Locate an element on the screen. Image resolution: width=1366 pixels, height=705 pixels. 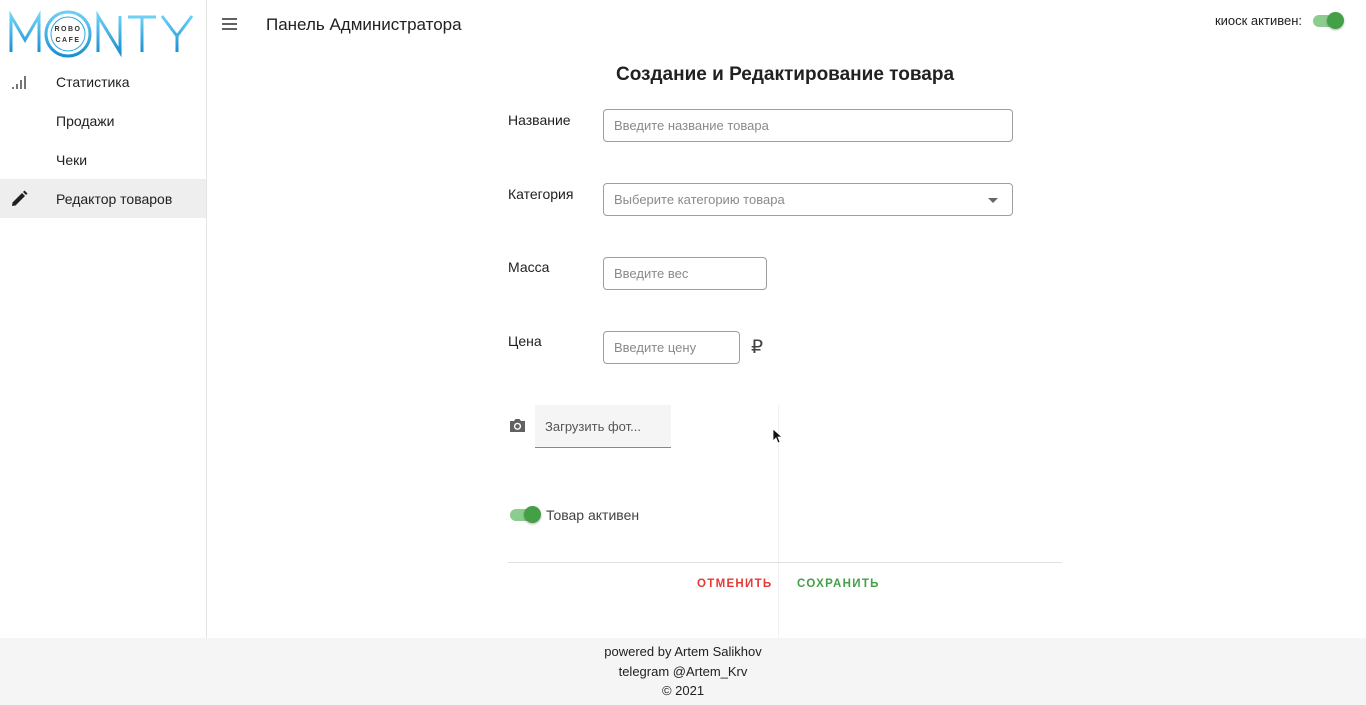
sidebar-item-label: Статистика is located at coordinates (93, 81).